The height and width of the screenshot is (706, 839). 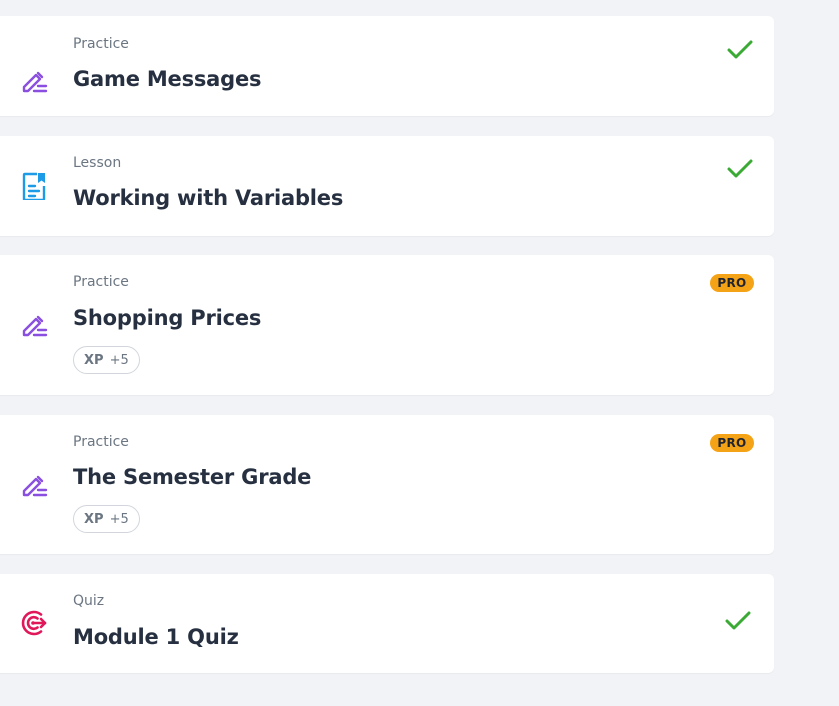 What do you see at coordinates (192, 477) in the screenshot?
I see `item-title: The Semester Grade` at bounding box center [192, 477].